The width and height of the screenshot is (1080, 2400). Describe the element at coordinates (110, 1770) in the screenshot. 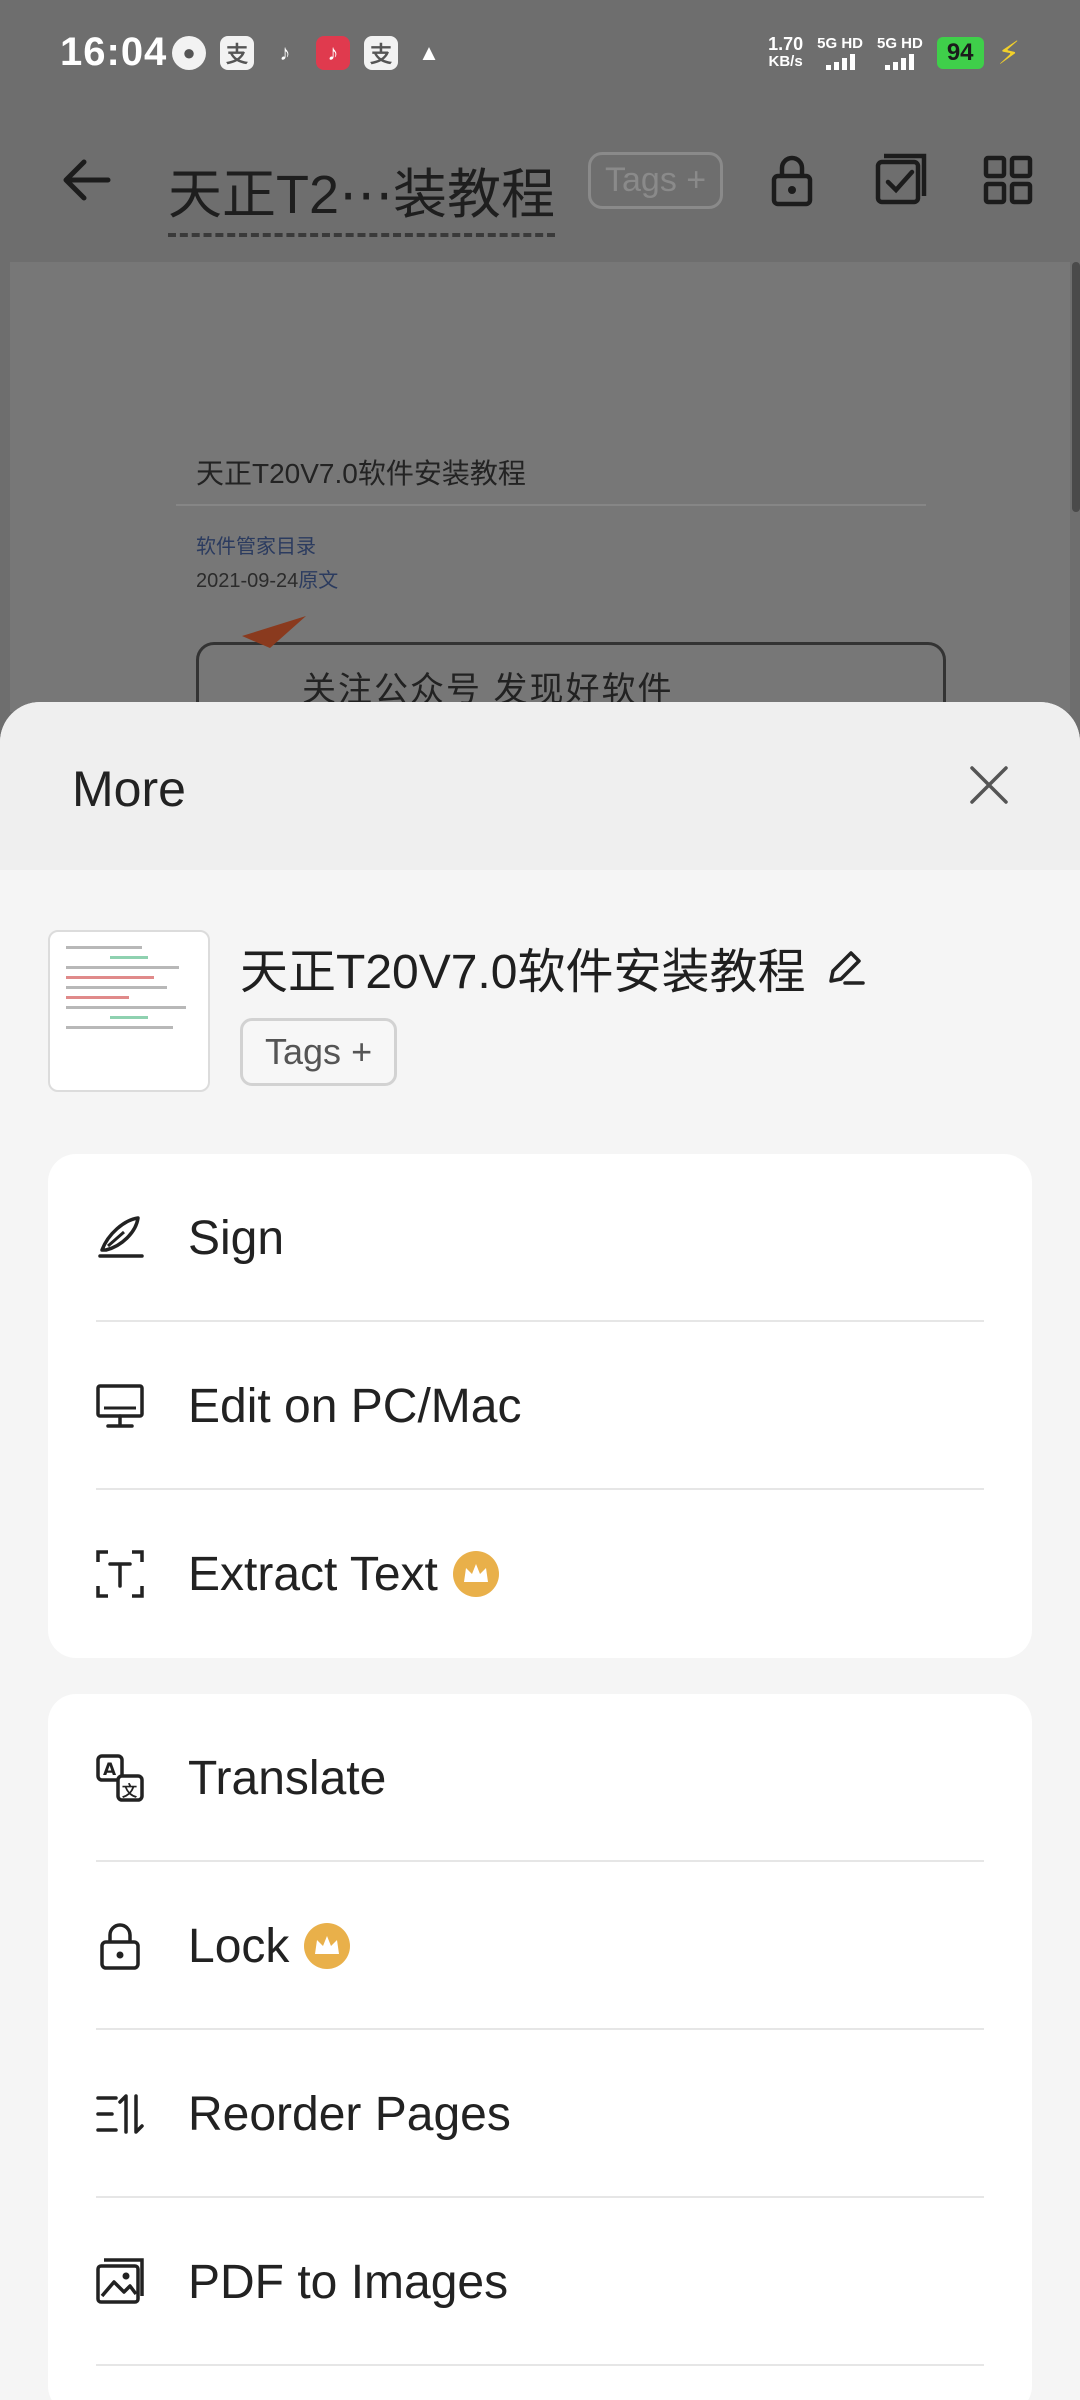

I see `svg-text: A` at that location.